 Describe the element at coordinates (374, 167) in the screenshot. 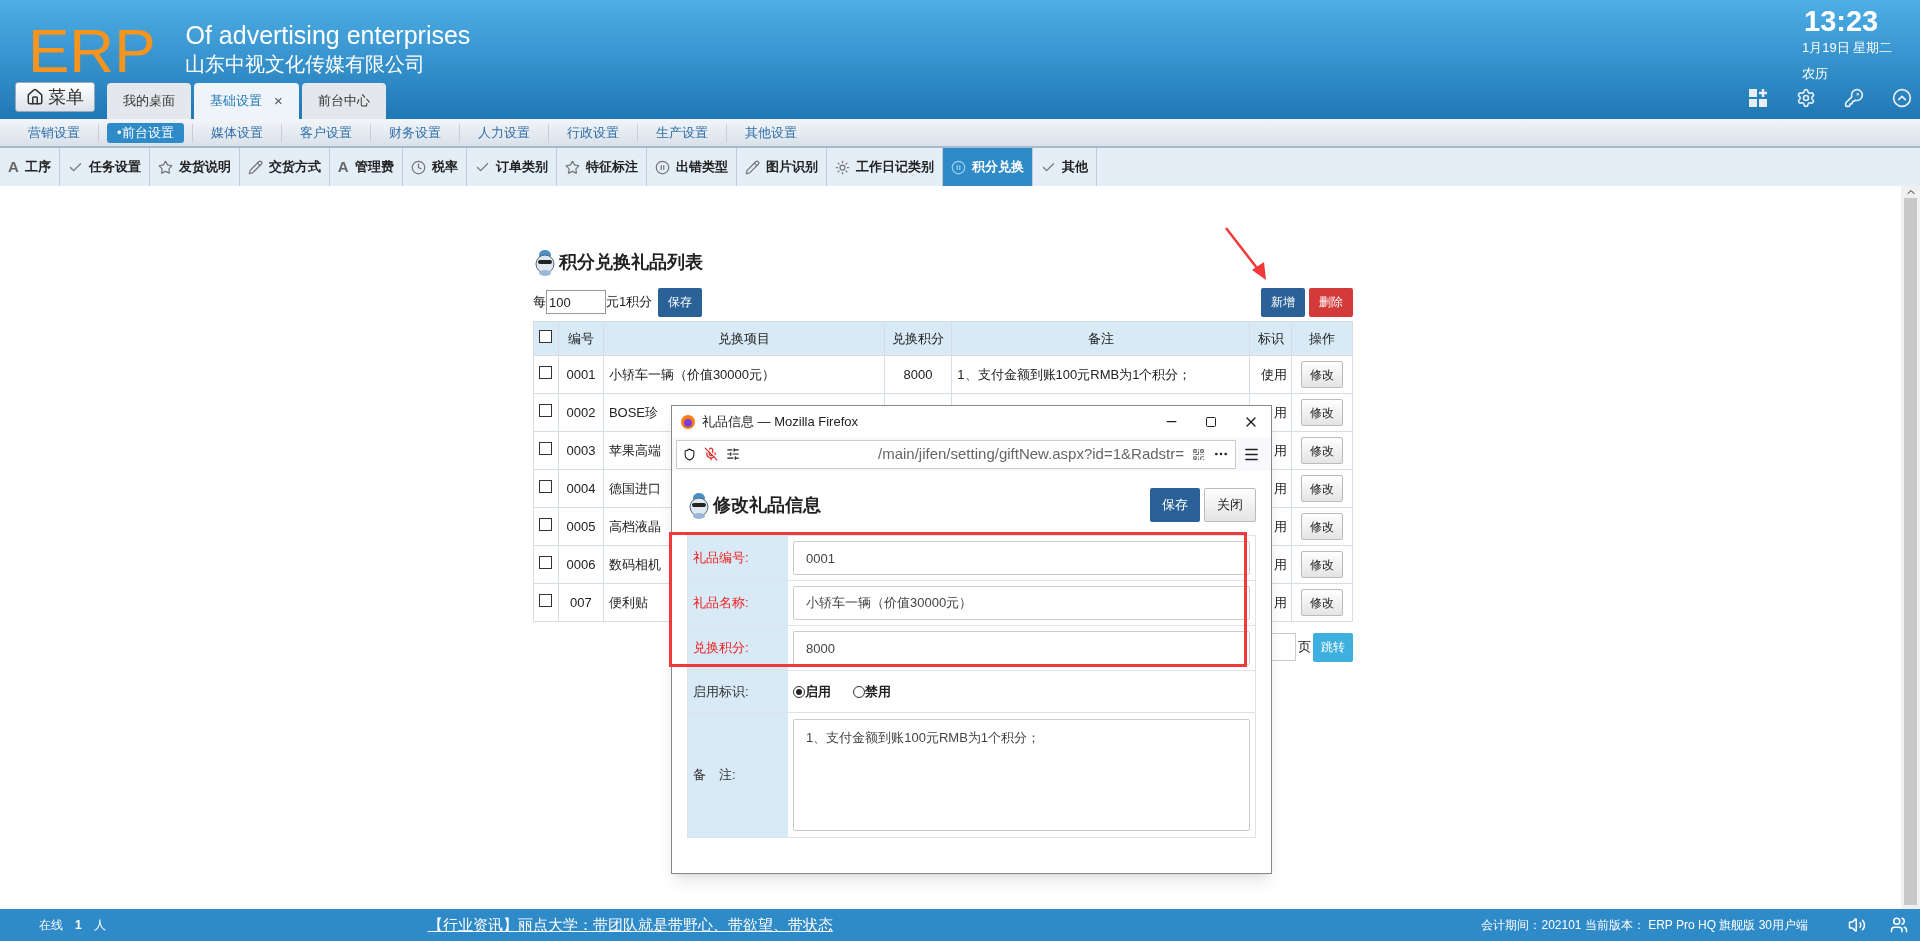

I see `tab-label: 管理费` at that location.